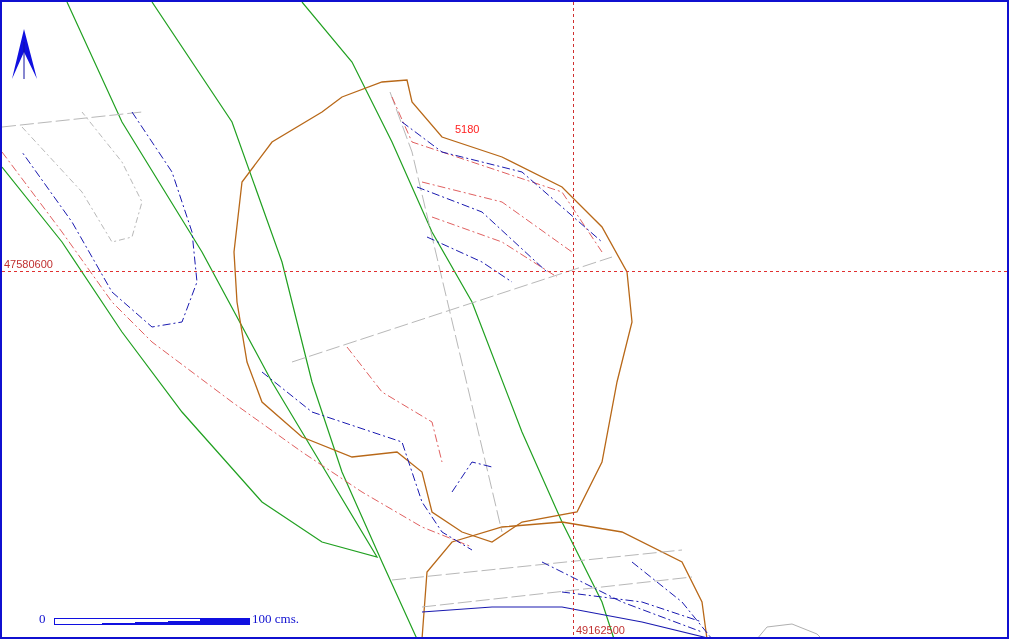 Image resolution: width=1009 pixels, height=639 pixels. Describe the element at coordinates (42, 619) in the screenshot. I see `scale-start-label: 0` at that location.